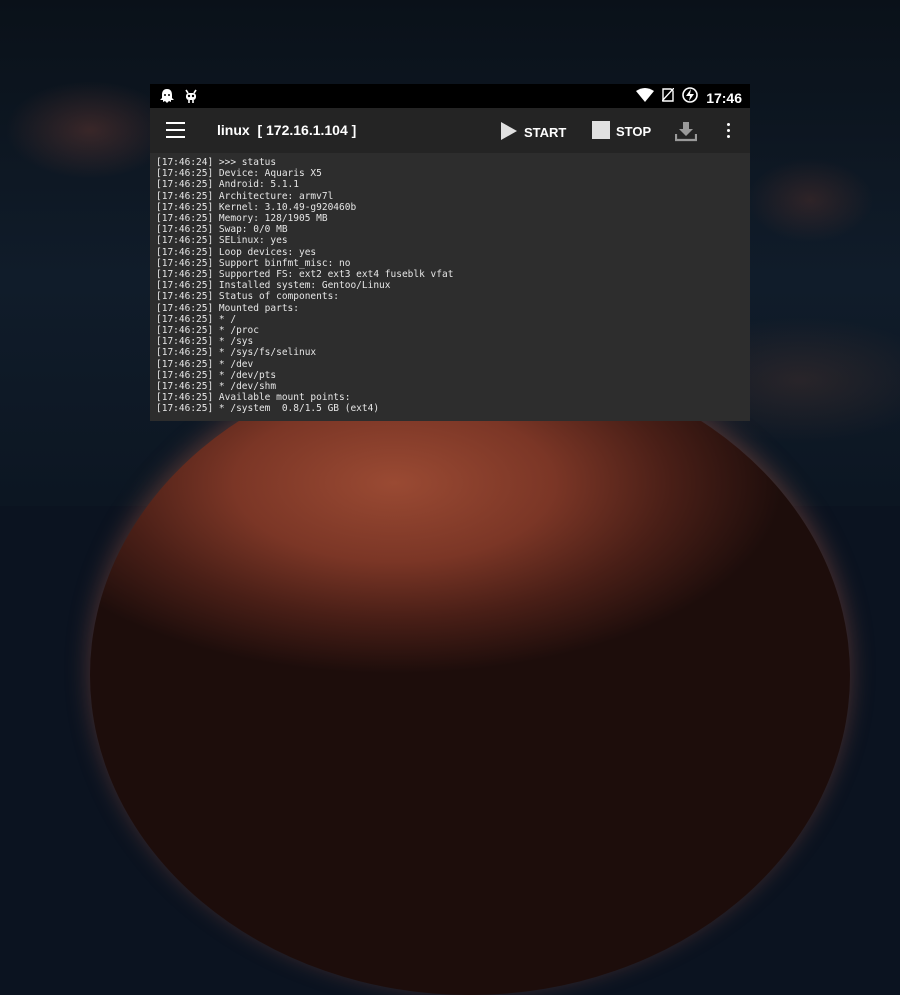 The width and height of the screenshot is (900, 995). I want to click on log-line: [17:46:25] Architecture: armv7l, so click(245, 196).